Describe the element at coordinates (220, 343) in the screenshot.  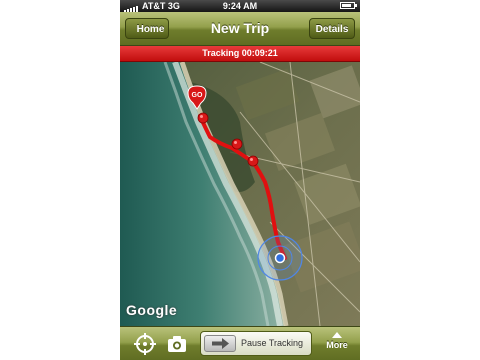
I see `arrow-right-icon` at that location.